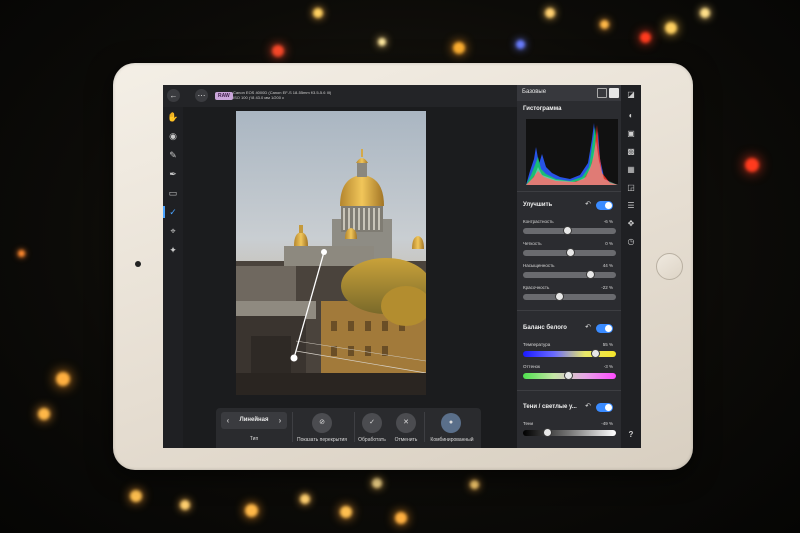 The height and width of the screenshot is (533, 800). Describe the element at coordinates (569, 93) in the screenshot. I see `panel-header: Базовые` at that location.